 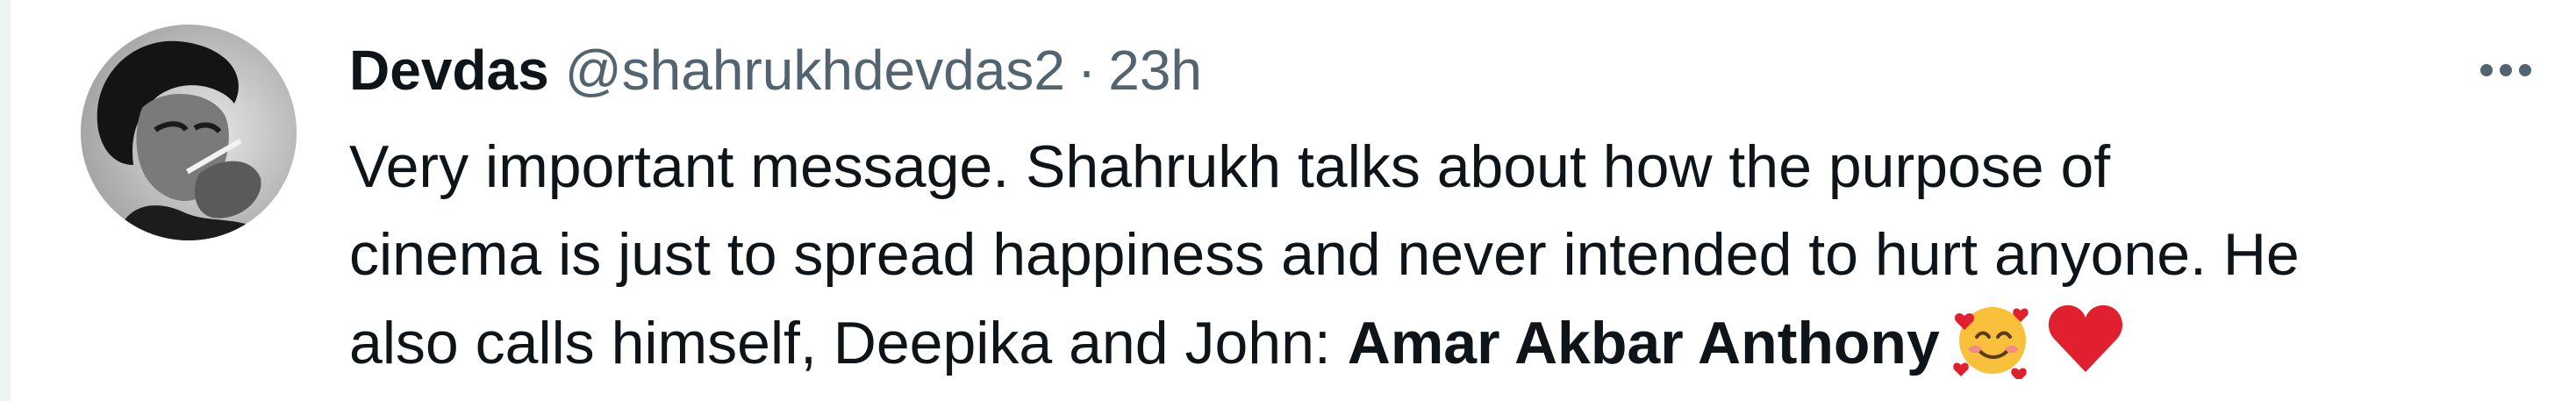 I want to click on more-options-button, so click(x=2506, y=70).